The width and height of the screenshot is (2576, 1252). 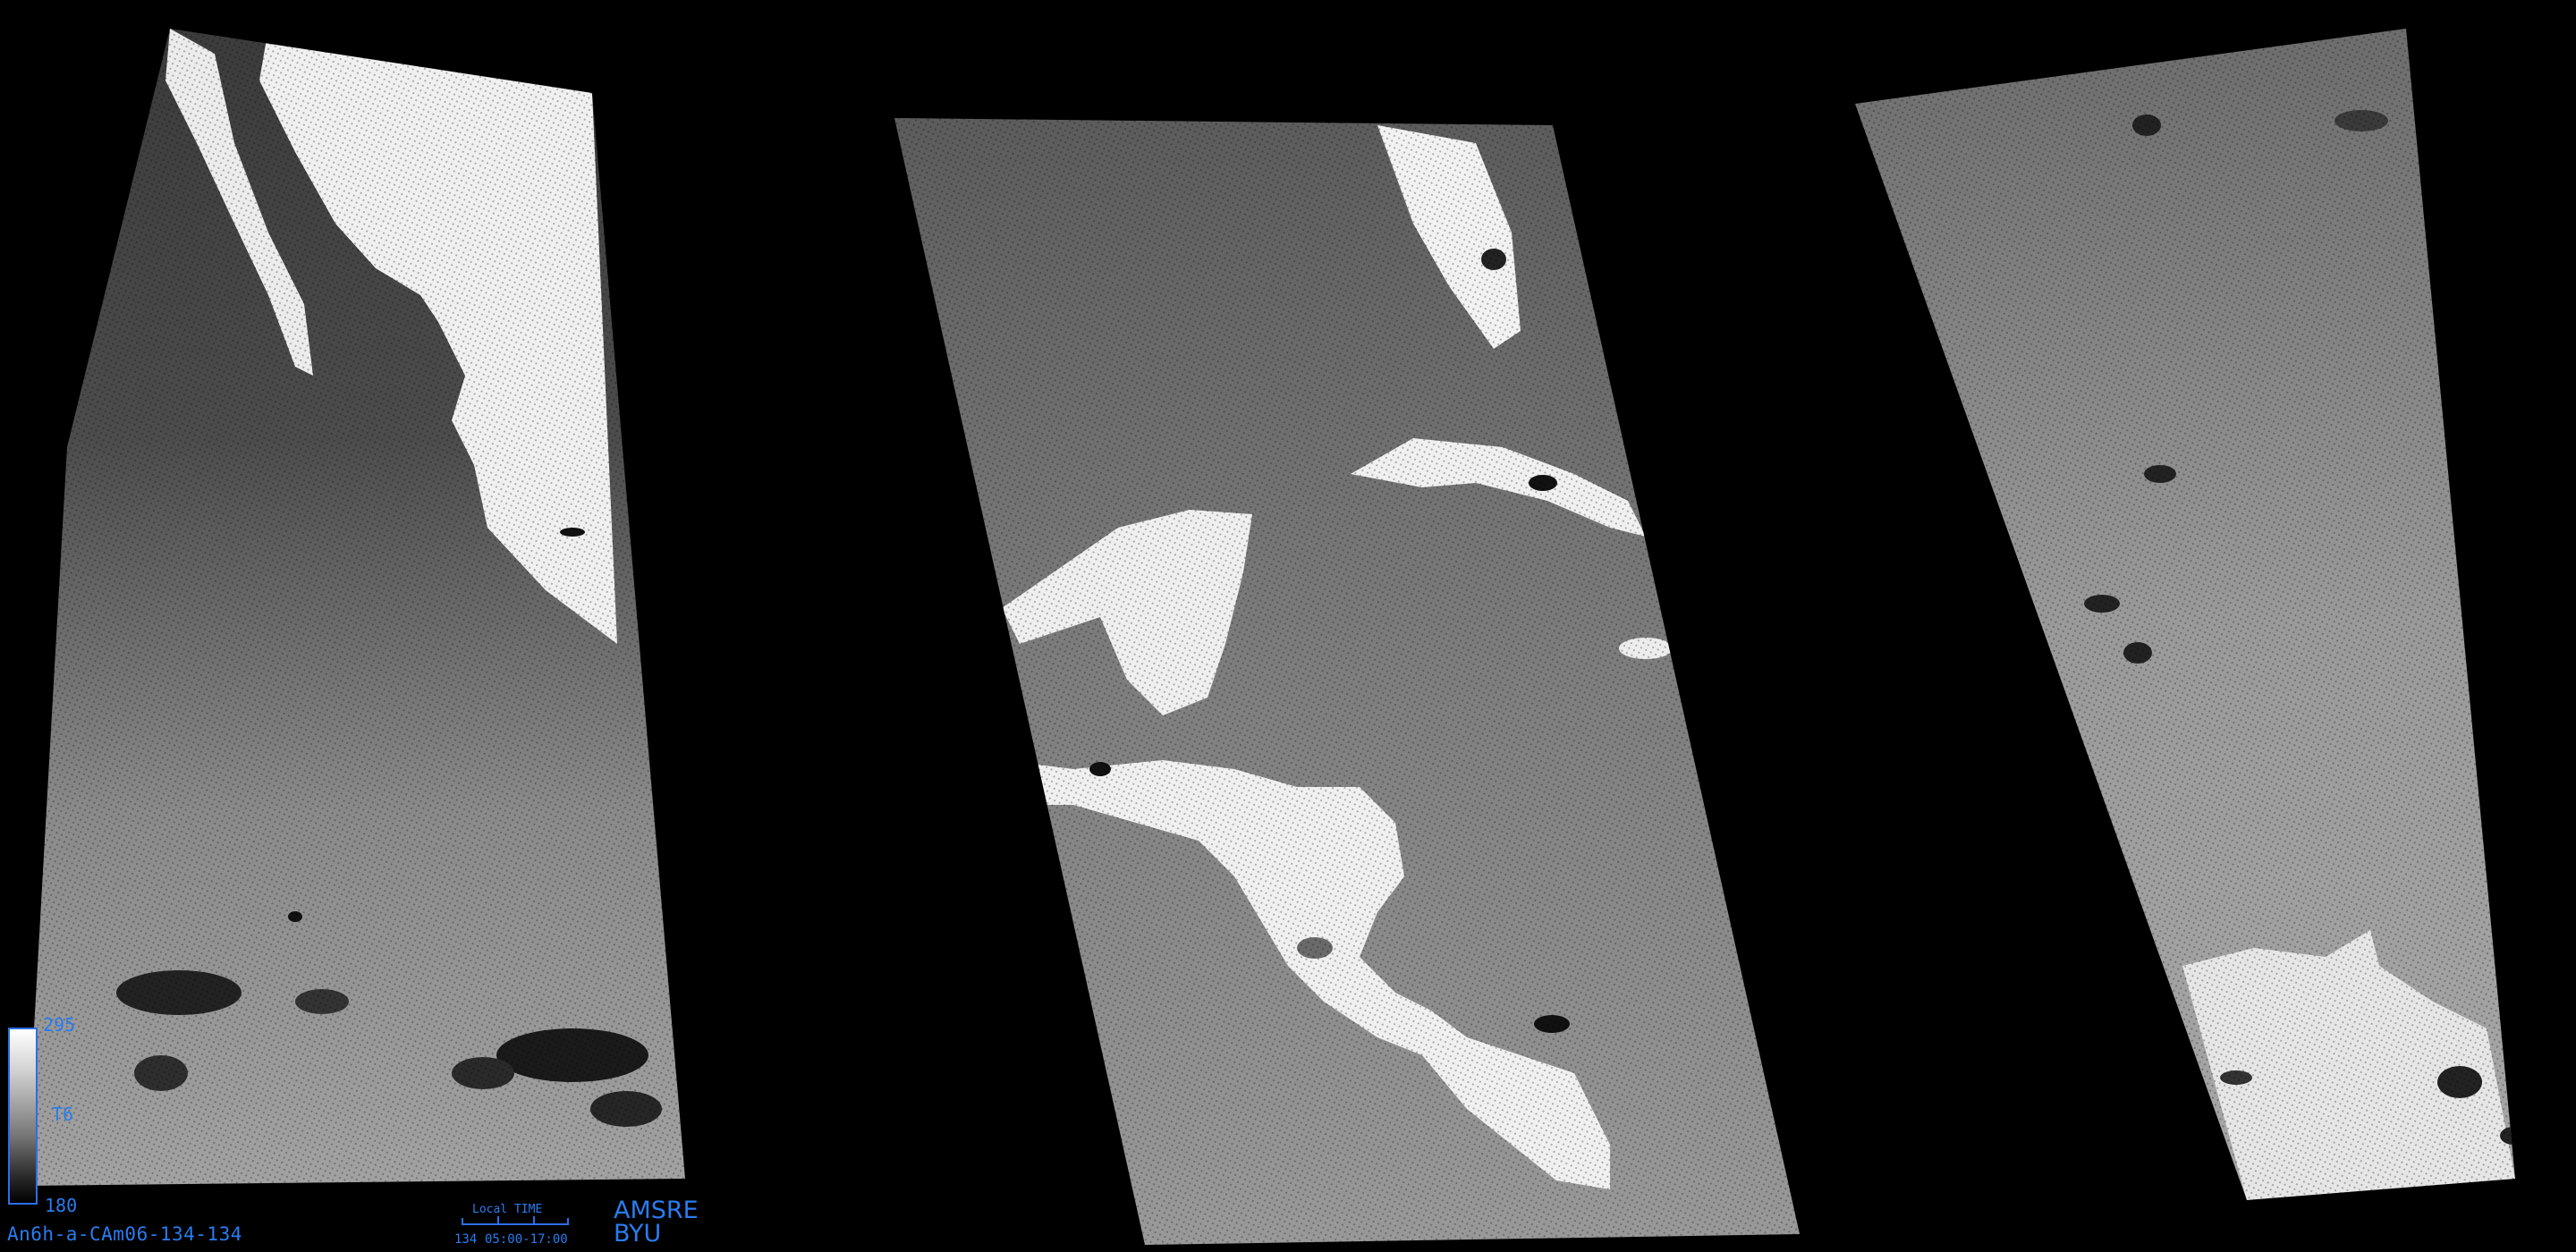 I want to click on image-id-label: An6h-a-CAm06-134-134, so click(x=124, y=1234).